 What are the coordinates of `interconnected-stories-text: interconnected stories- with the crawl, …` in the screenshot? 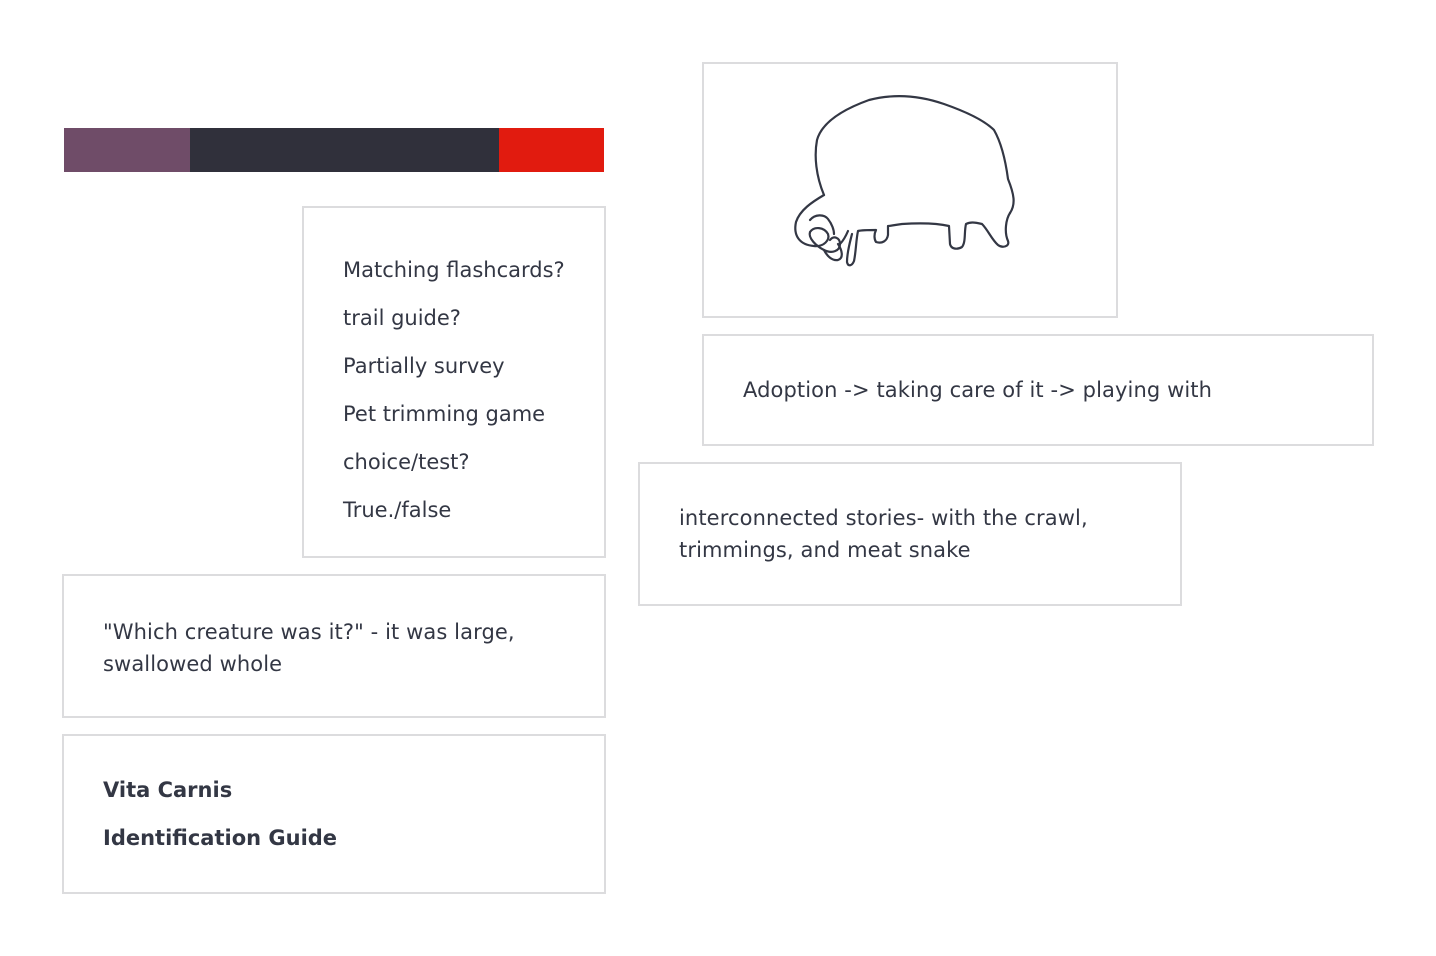 It's located at (883, 534).